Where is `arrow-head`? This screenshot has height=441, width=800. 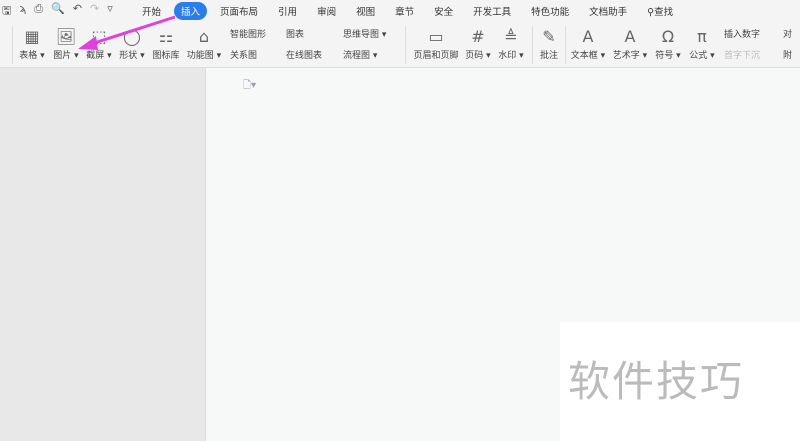
arrow-head is located at coordinates (88, 43).